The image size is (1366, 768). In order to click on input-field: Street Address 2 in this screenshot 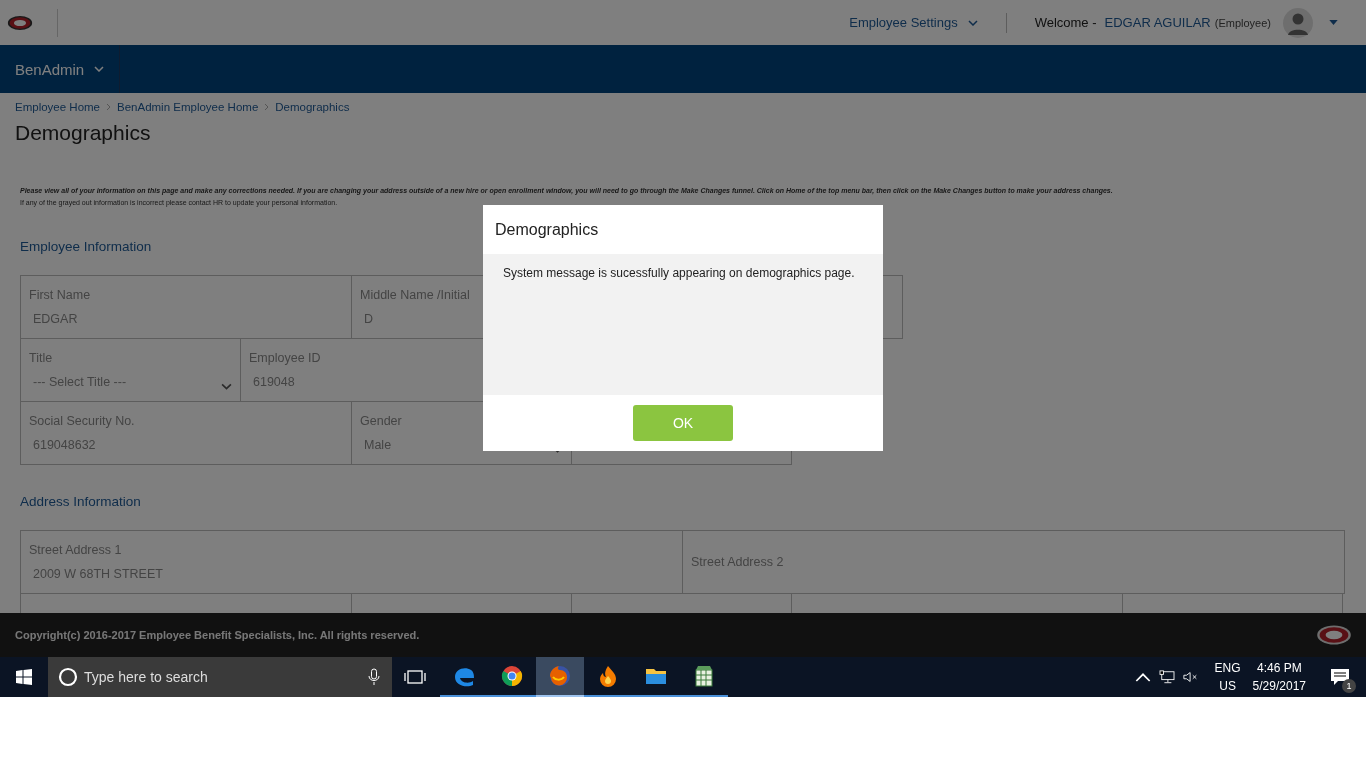, I will do `click(1013, 562)`.